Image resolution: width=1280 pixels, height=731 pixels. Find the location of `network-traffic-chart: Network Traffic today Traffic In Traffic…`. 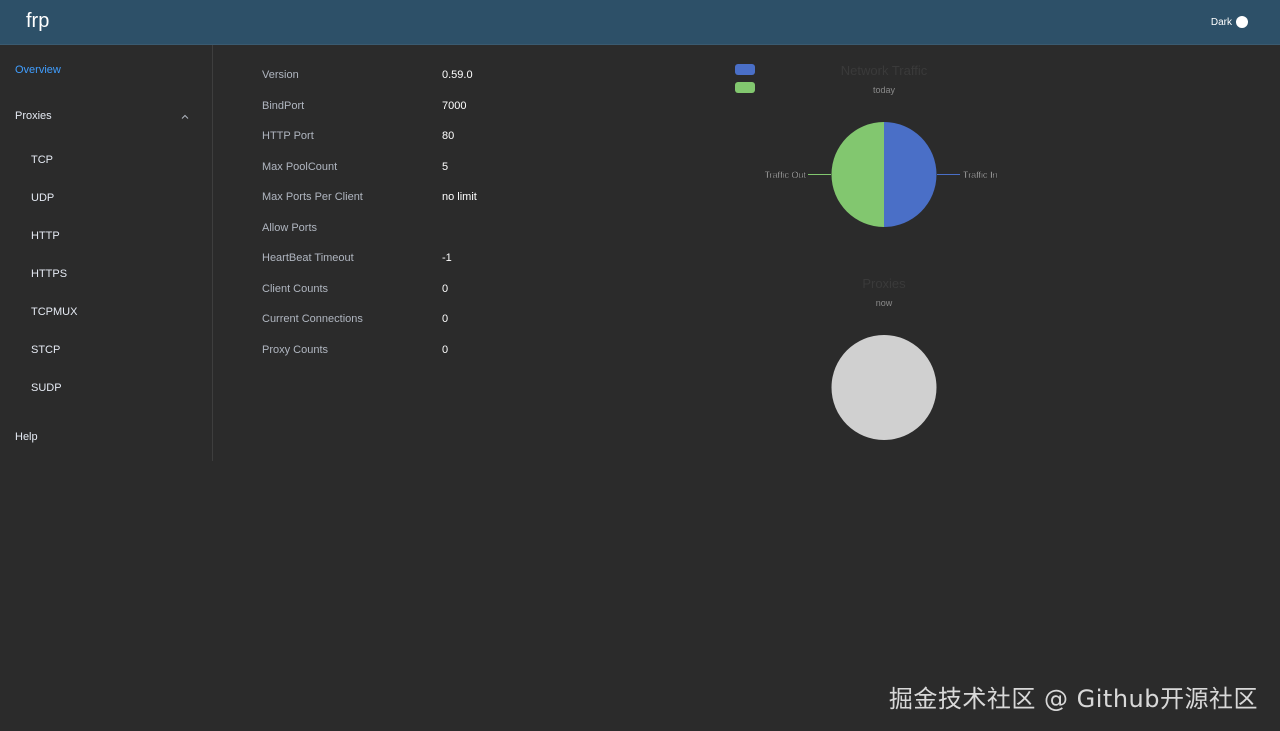

network-traffic-chart: Network Traffic today Traffic In Traffic… is located at coordinates (866, 145).